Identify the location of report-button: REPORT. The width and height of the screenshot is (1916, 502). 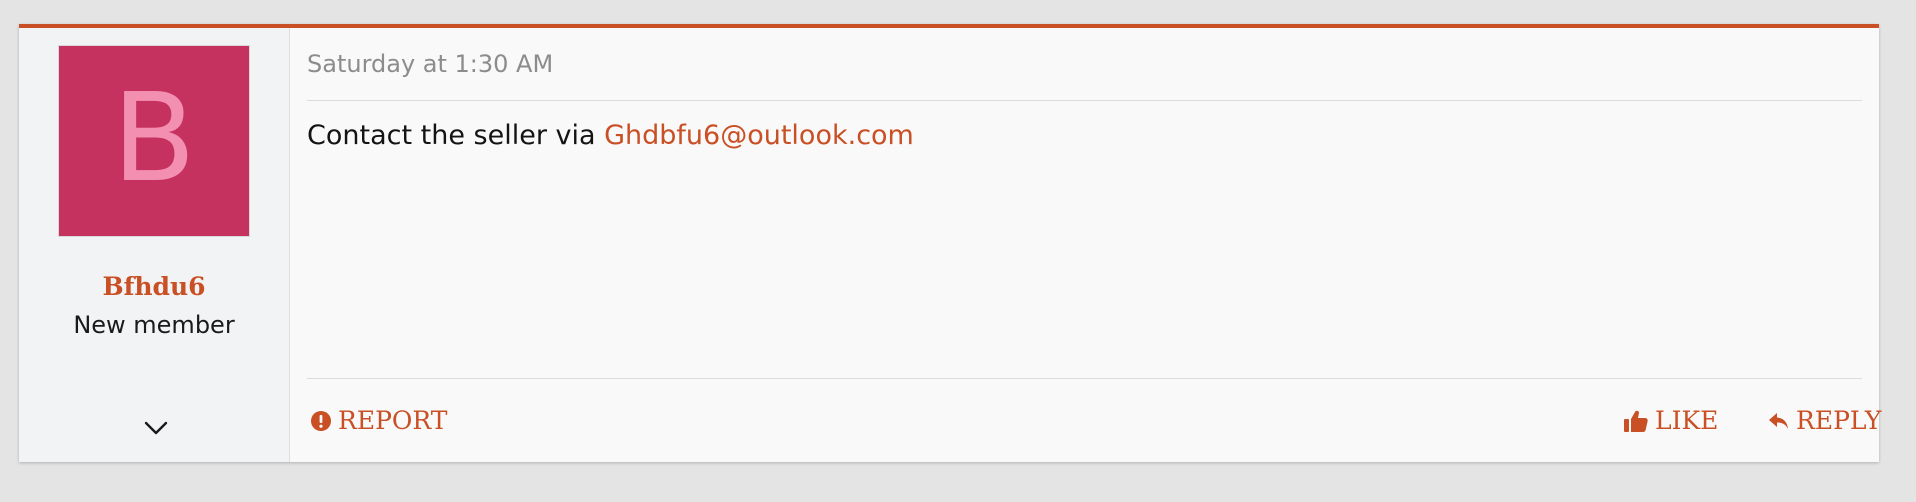
(378, 420).